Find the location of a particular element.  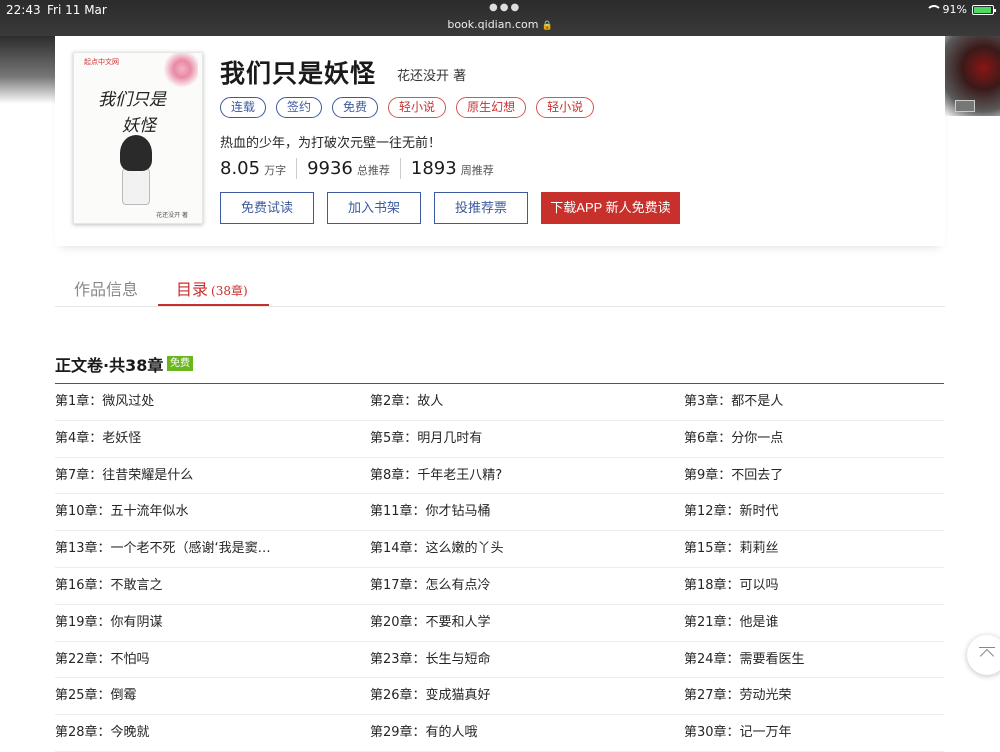

chapter-link: 第8章：千年老王八精? is located at coordinates (527, 476).